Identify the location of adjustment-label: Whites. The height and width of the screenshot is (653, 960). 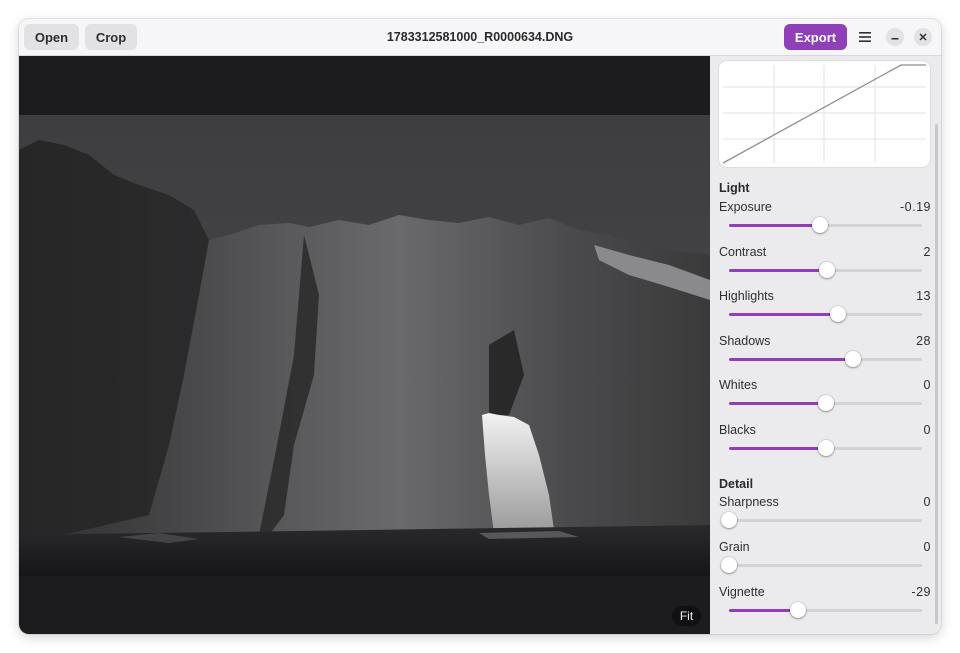
(738, 385).